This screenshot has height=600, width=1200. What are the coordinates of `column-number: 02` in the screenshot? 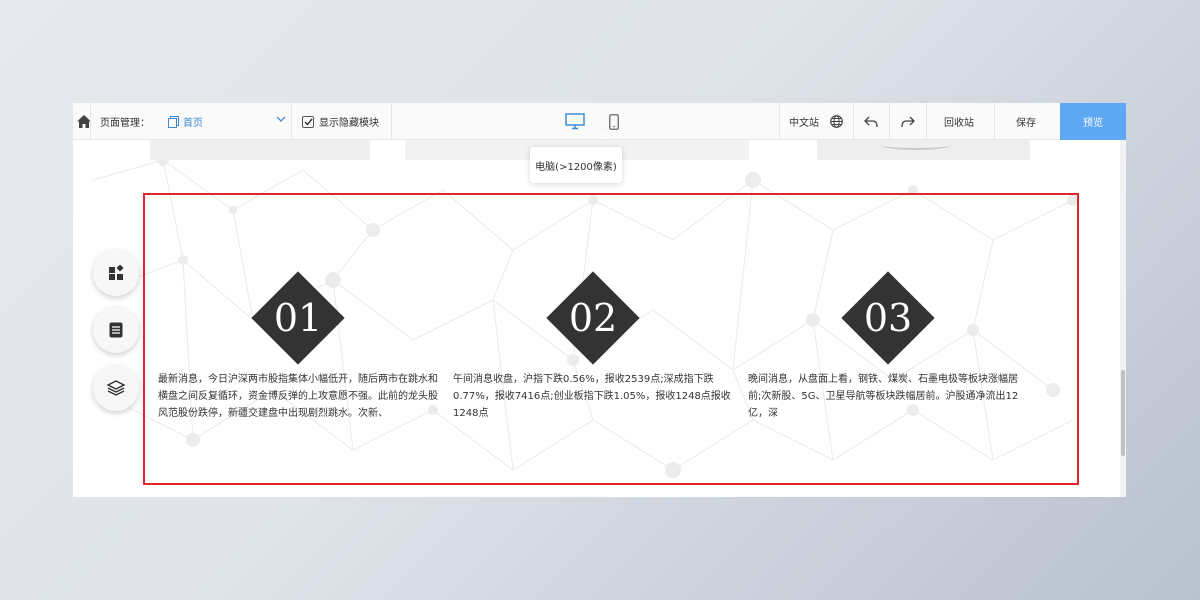 It's located at (593, 318).